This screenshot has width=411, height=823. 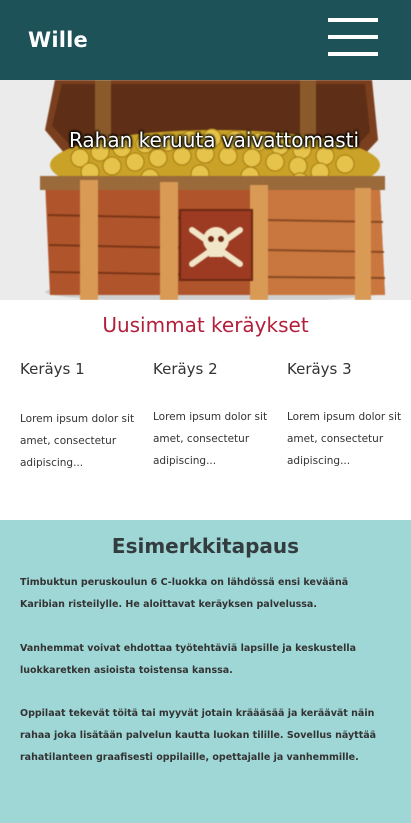 I want to click on collection-title: Keräys 3, so click(x=347, y=369).